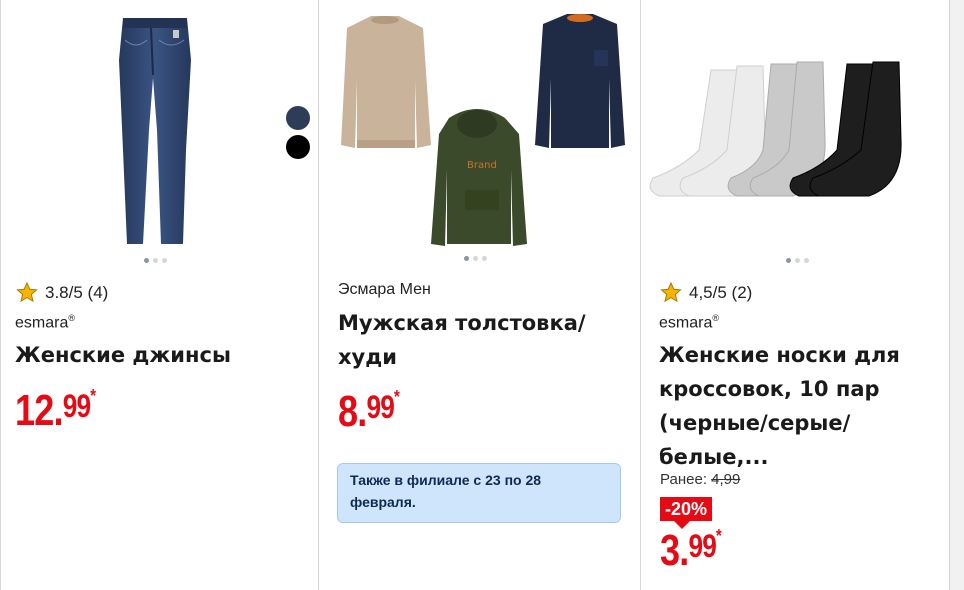 This screenshot has height=590, width=964. What do you see at coordinates (462, 323) in the screenshot?
I see `title-line: Мужская толстовка/` at bounding box center [462, 323].